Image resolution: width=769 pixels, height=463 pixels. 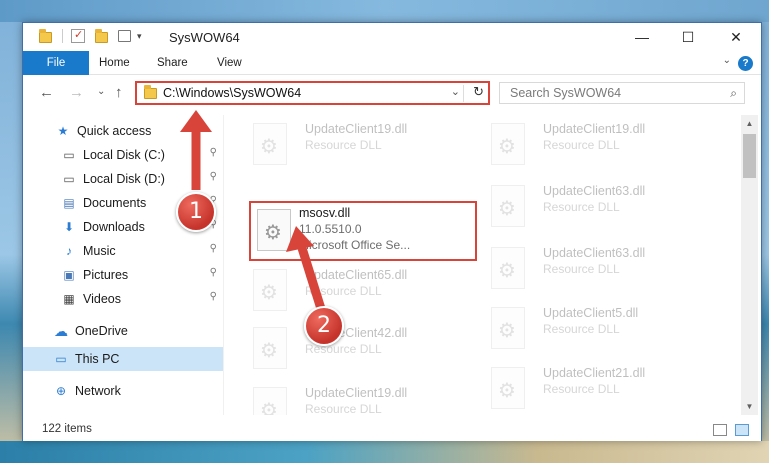 I want to click on sidebar-item-local-disk-c: ▭ Local Disk (C:) ⚲, so click(x=123, y=155).